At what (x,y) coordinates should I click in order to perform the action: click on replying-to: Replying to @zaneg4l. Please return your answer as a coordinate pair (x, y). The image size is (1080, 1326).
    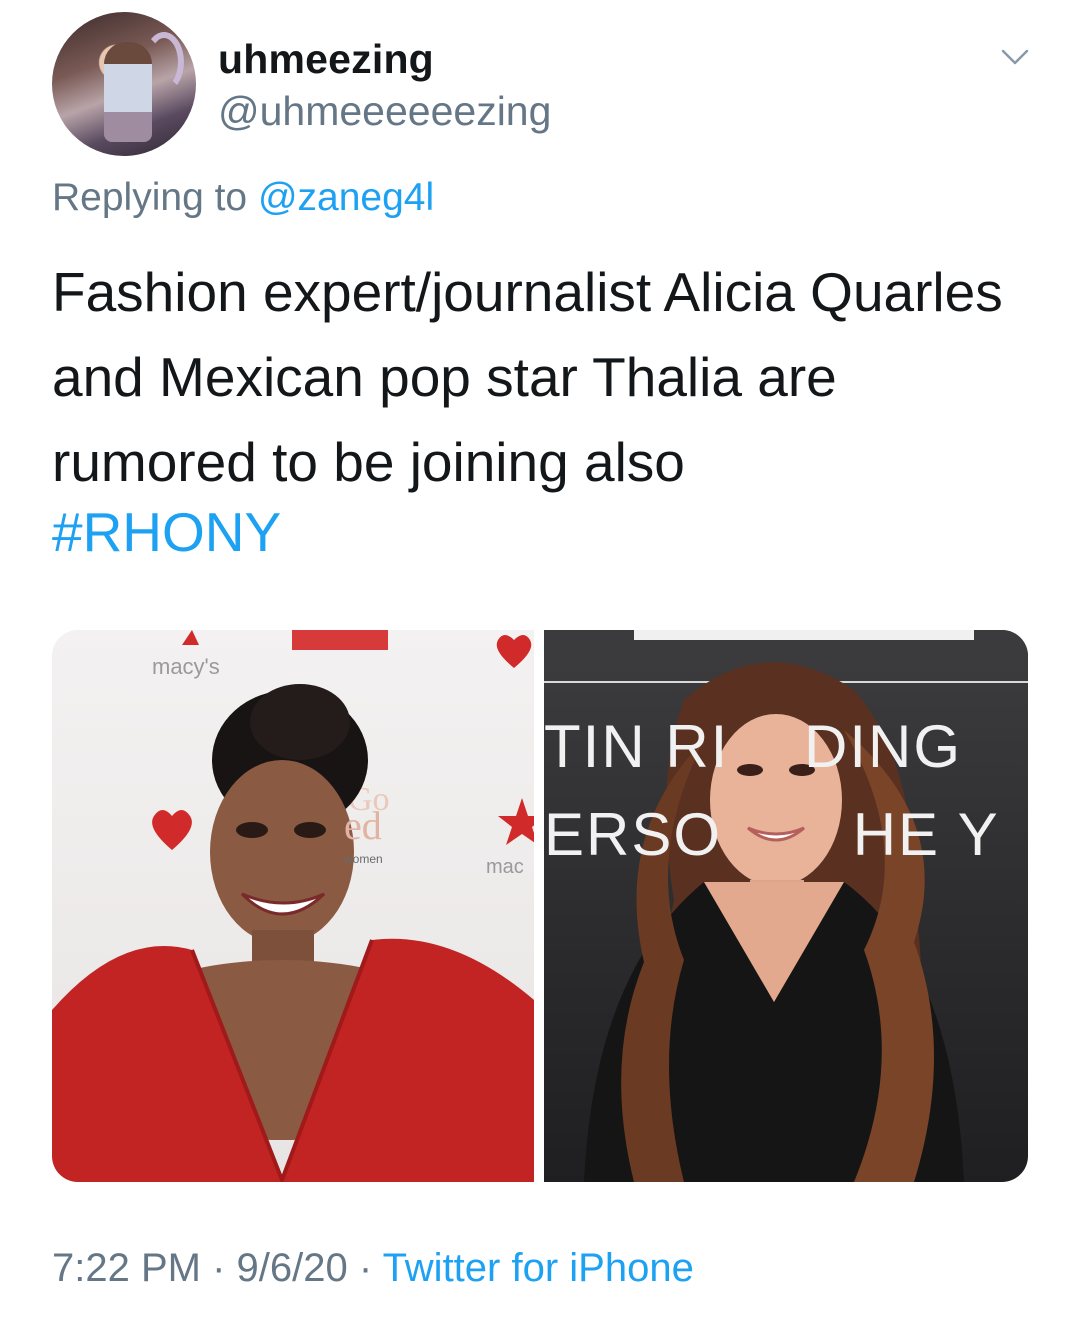
    Looking at the image, I should click on (243, 198).